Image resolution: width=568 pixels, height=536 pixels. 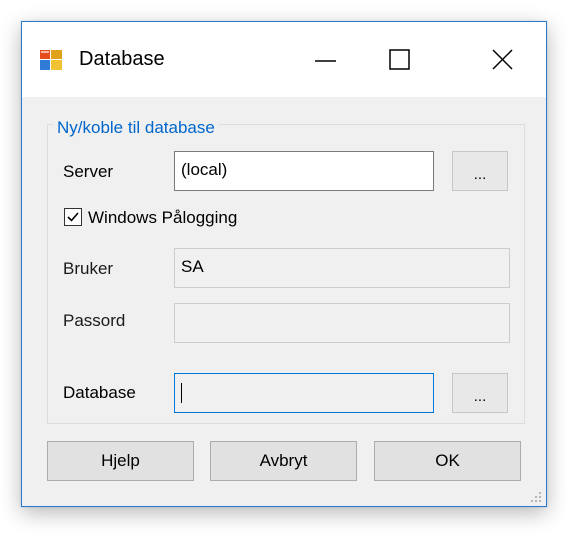 I want to click on minimize-icon, so click(x=325, y=61).